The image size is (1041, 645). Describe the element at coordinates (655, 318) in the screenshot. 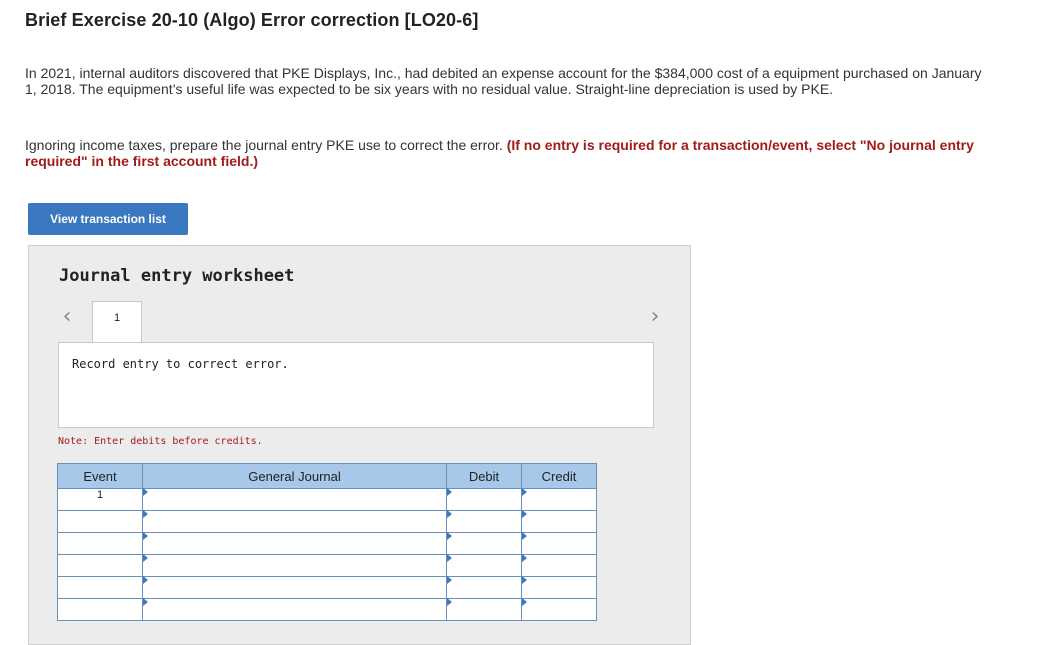

I see `chevron-right-icon: ›` at that location.